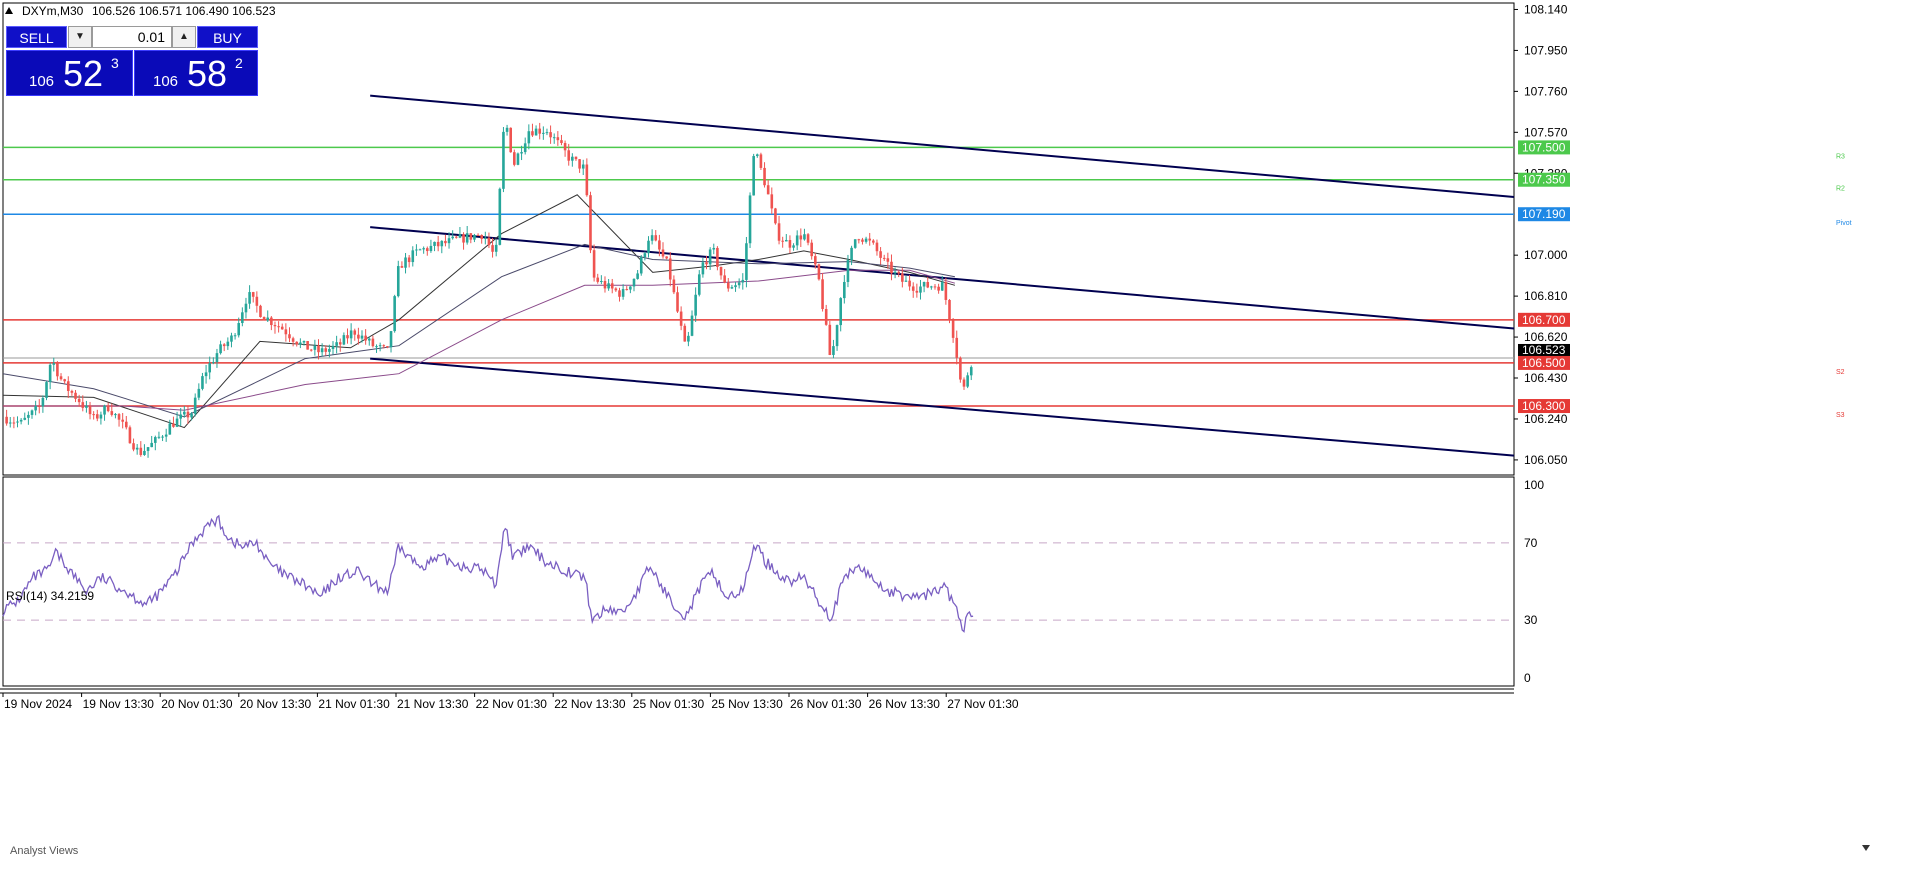 The height and width of the screenshot is (874, 1916). Describe the element at coordinates (184, 37) in the screenshot. I see `lot-increase-button: ▲` at that location.